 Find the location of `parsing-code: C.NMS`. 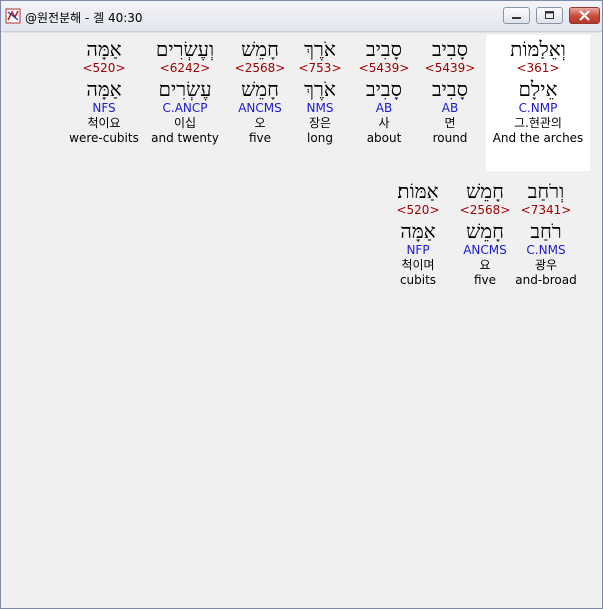

parsing-code: C.NMS is located at coordinates (546, 250).